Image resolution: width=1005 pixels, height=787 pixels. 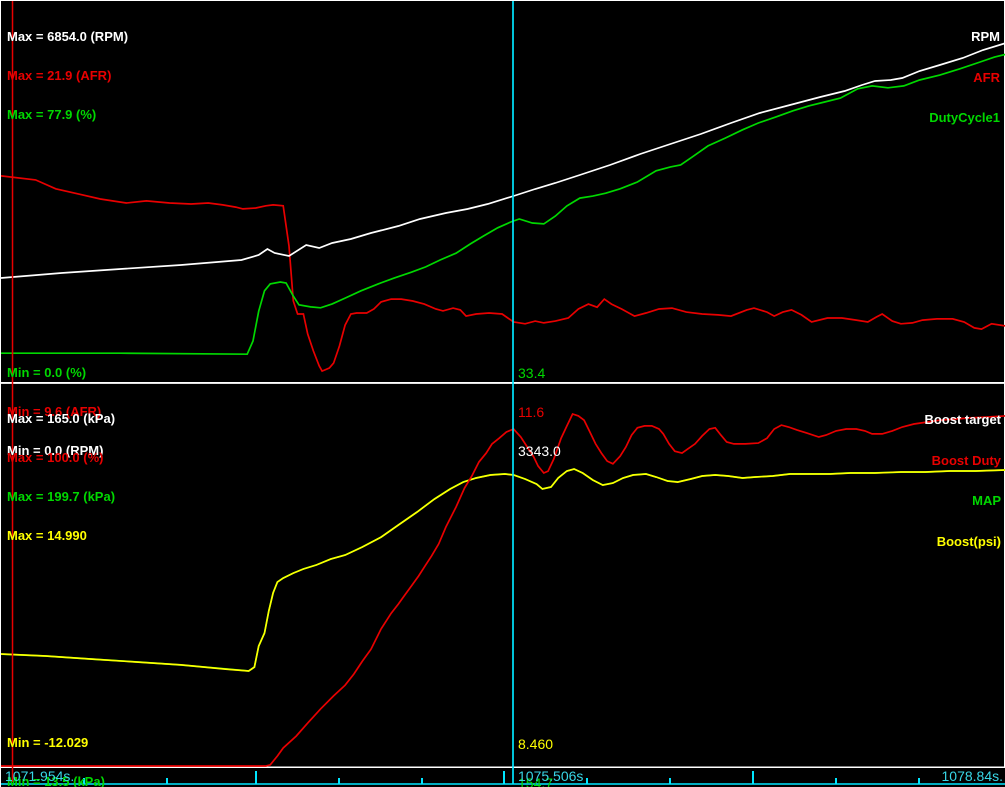 What do you see at coordinates (61, 418) in the screenshot?
I see `max-label: Max = 165.0 (kPa)` at bounding box center [61, 418].